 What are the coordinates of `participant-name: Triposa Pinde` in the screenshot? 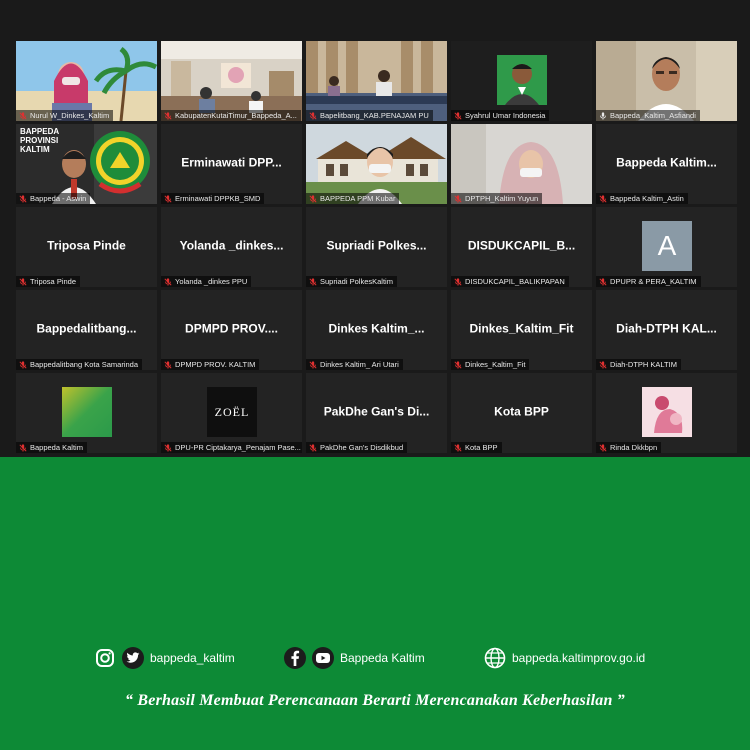 It's located at (53, 281).